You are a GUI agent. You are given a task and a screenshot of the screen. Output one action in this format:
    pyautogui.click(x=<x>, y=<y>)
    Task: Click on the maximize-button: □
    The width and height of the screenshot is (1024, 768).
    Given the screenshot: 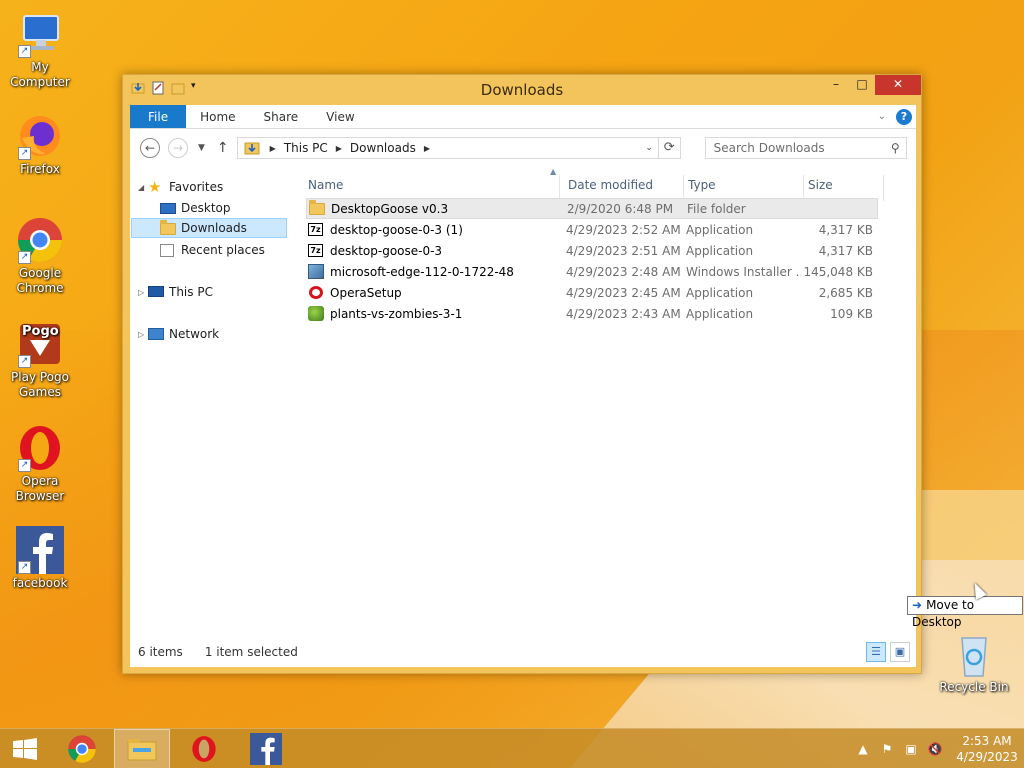 What is the action you would take?
    pyautogui.click(x=862, y=85)
    